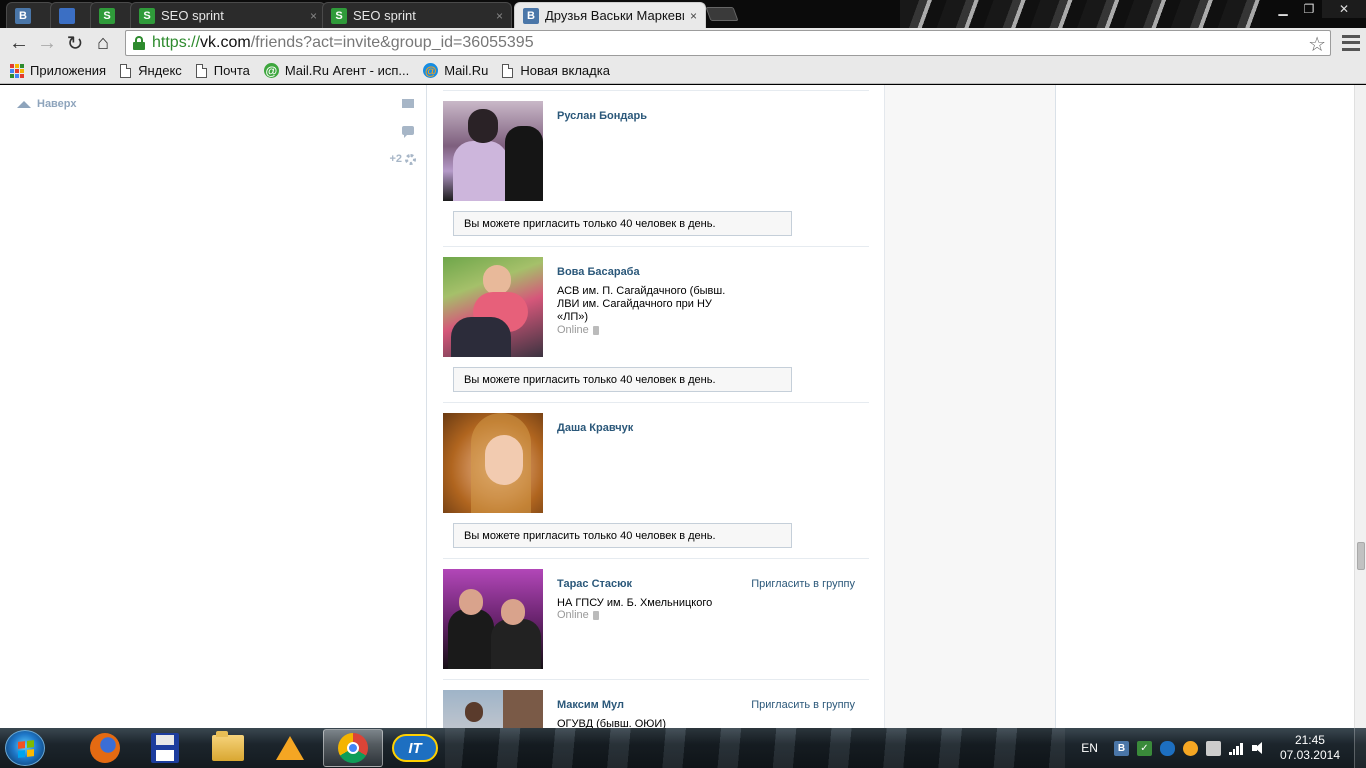 This screenshot has width=1366, height=768. Describe the element at coordinates (1317, 44) in the screenshot. I see `bookmark-star-icon: ☆` at that location.